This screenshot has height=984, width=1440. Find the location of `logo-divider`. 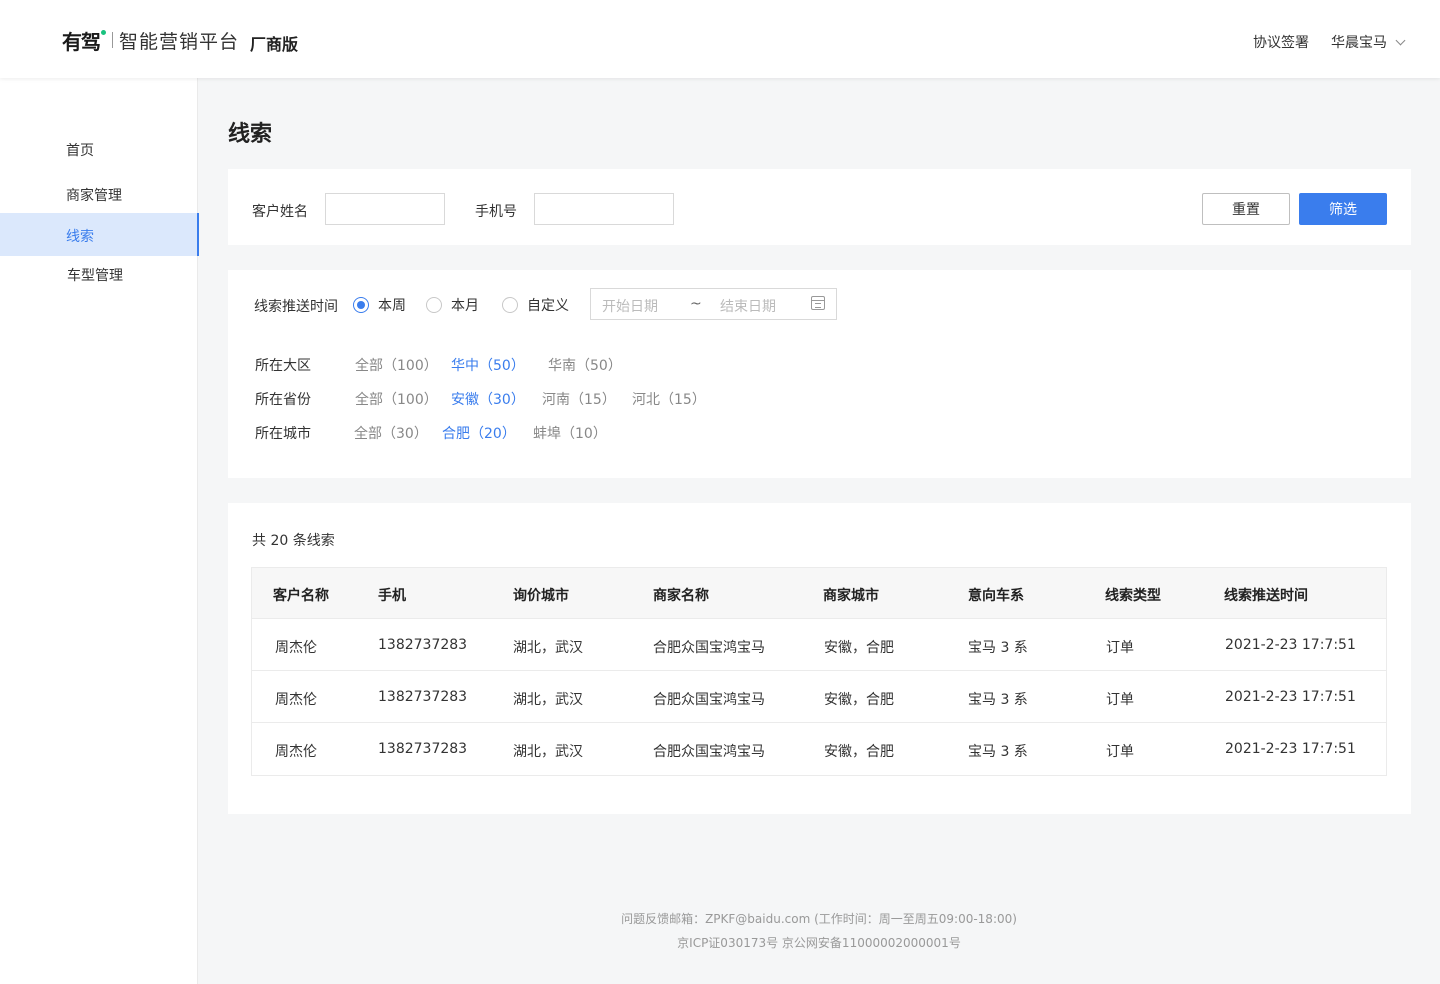

logo-divider is located at coordinates (112, 40).